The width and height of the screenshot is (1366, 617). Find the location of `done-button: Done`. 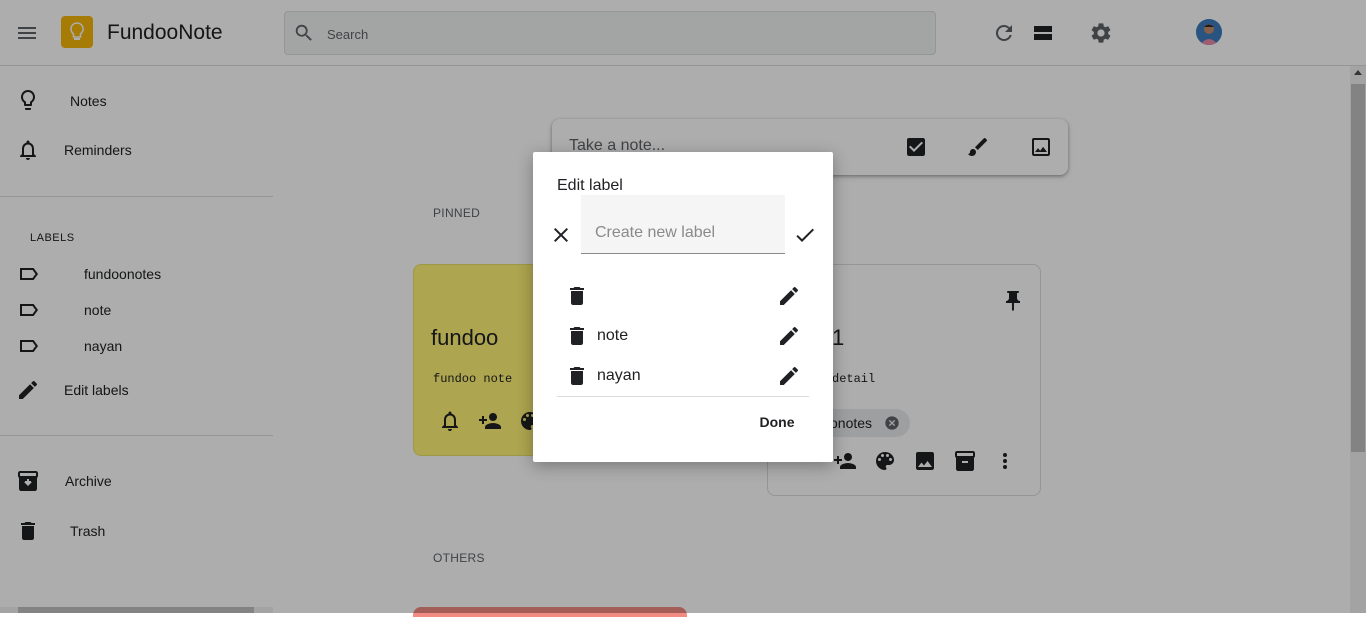

done-button: Done is located at coordinates (777, 422).